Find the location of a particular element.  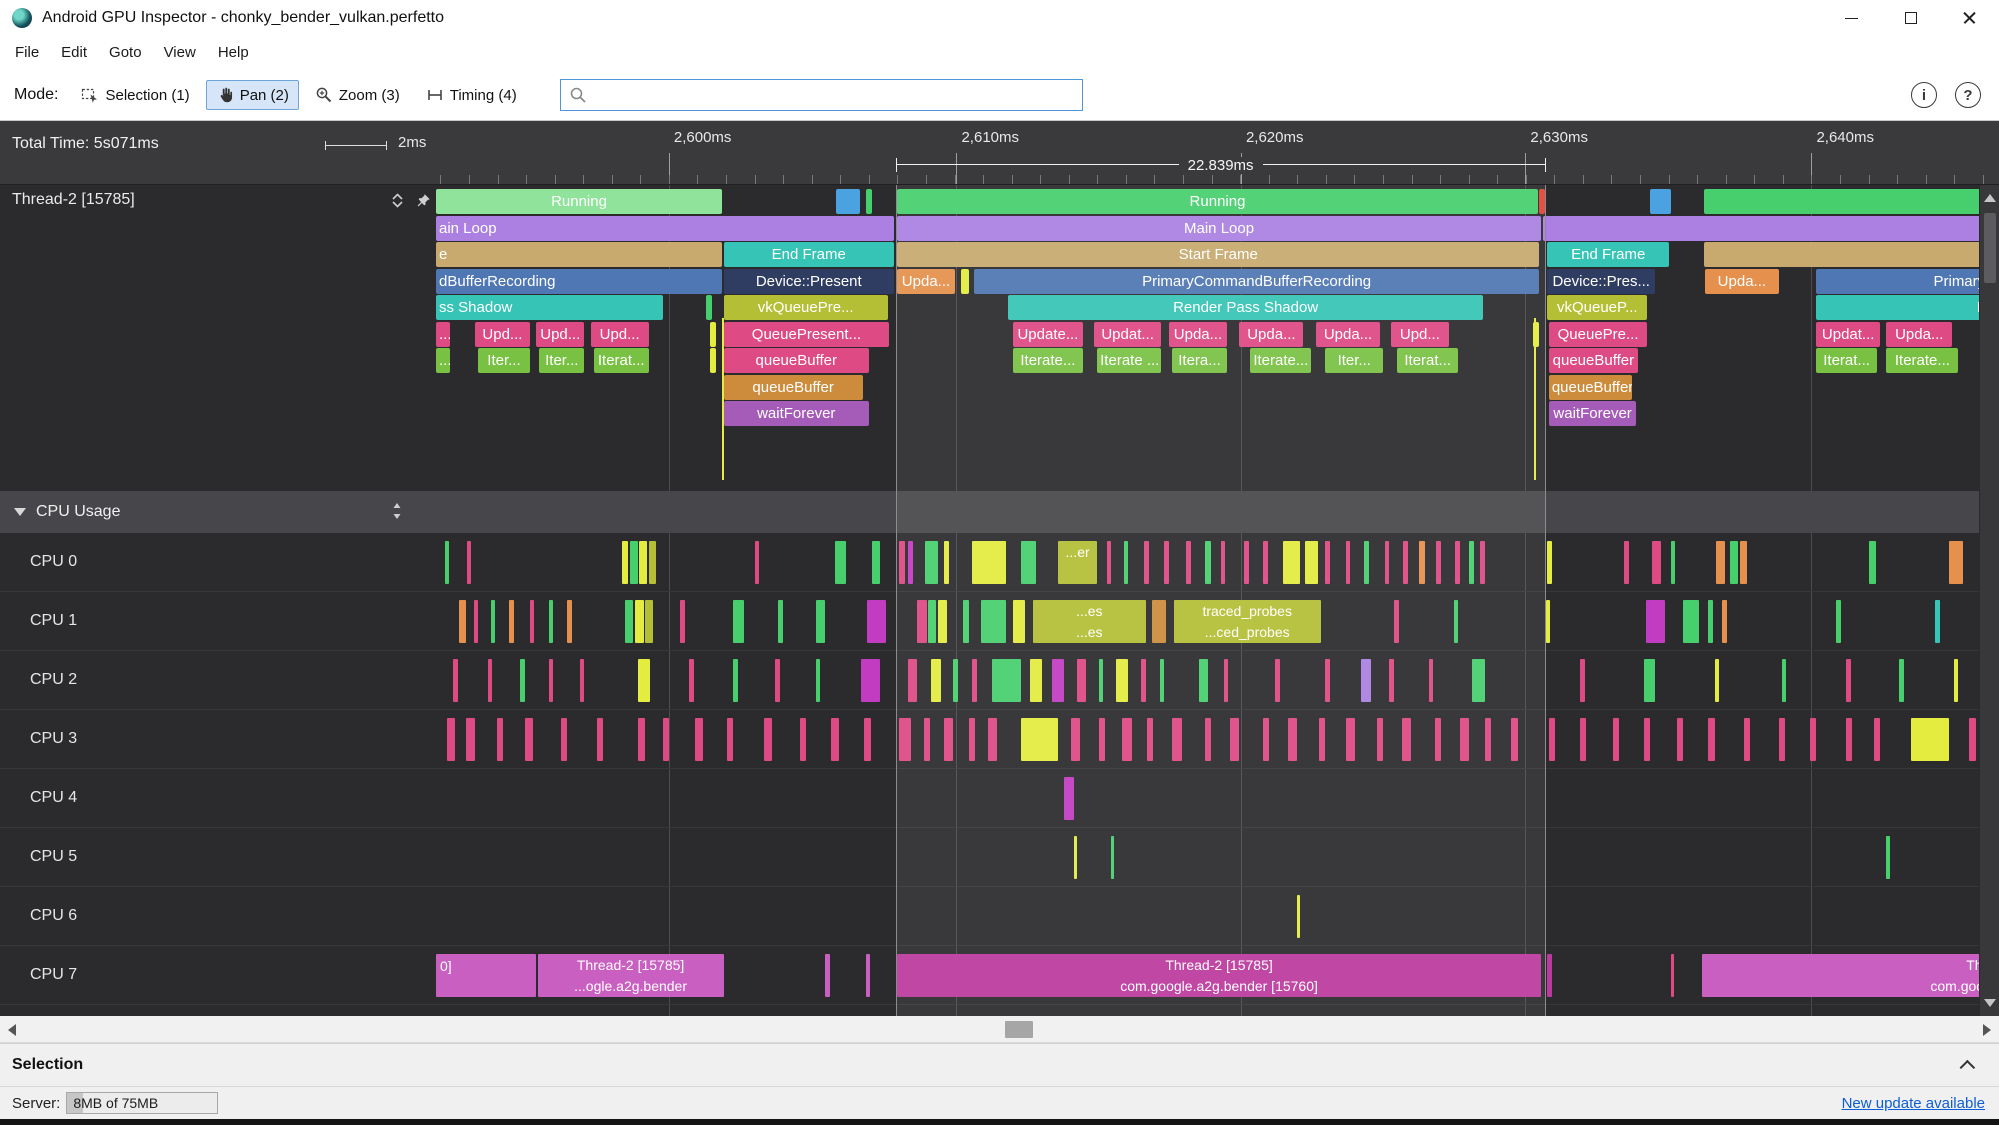

vscroll-thumb is located at coordinates (1990, 248).